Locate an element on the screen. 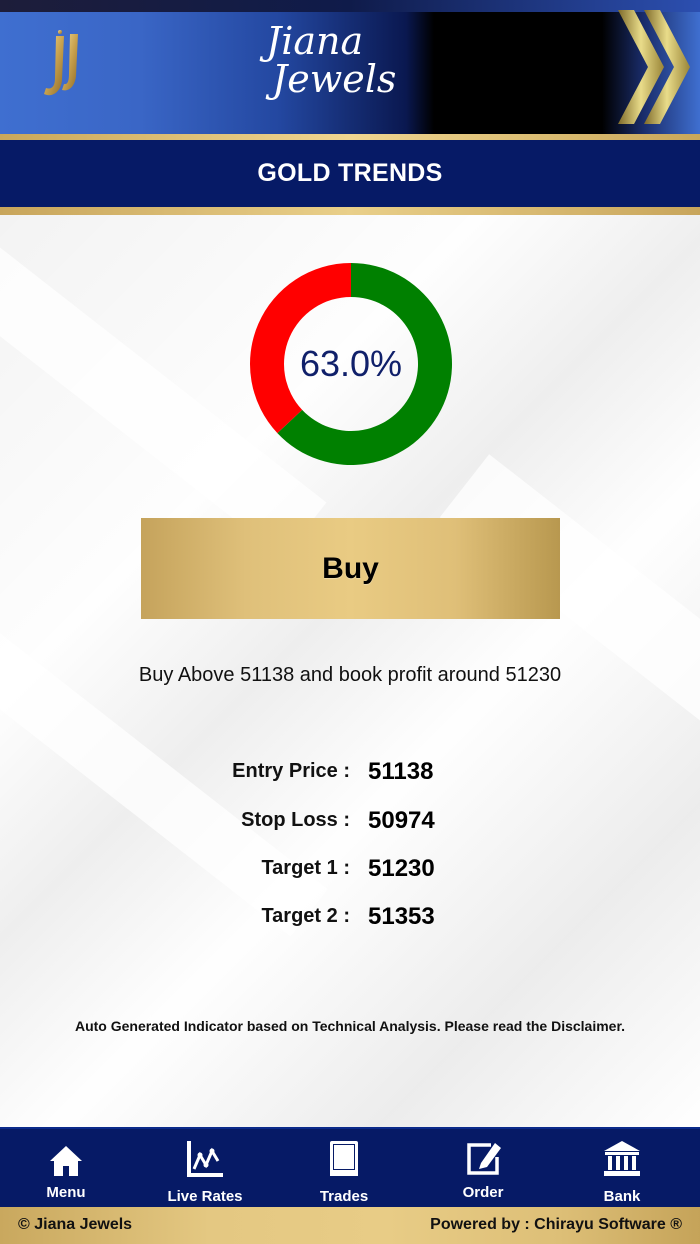 This screenshot has width=700, height=1244. trend-donut-chart: 63.0% is located at coordinates (351, 364).